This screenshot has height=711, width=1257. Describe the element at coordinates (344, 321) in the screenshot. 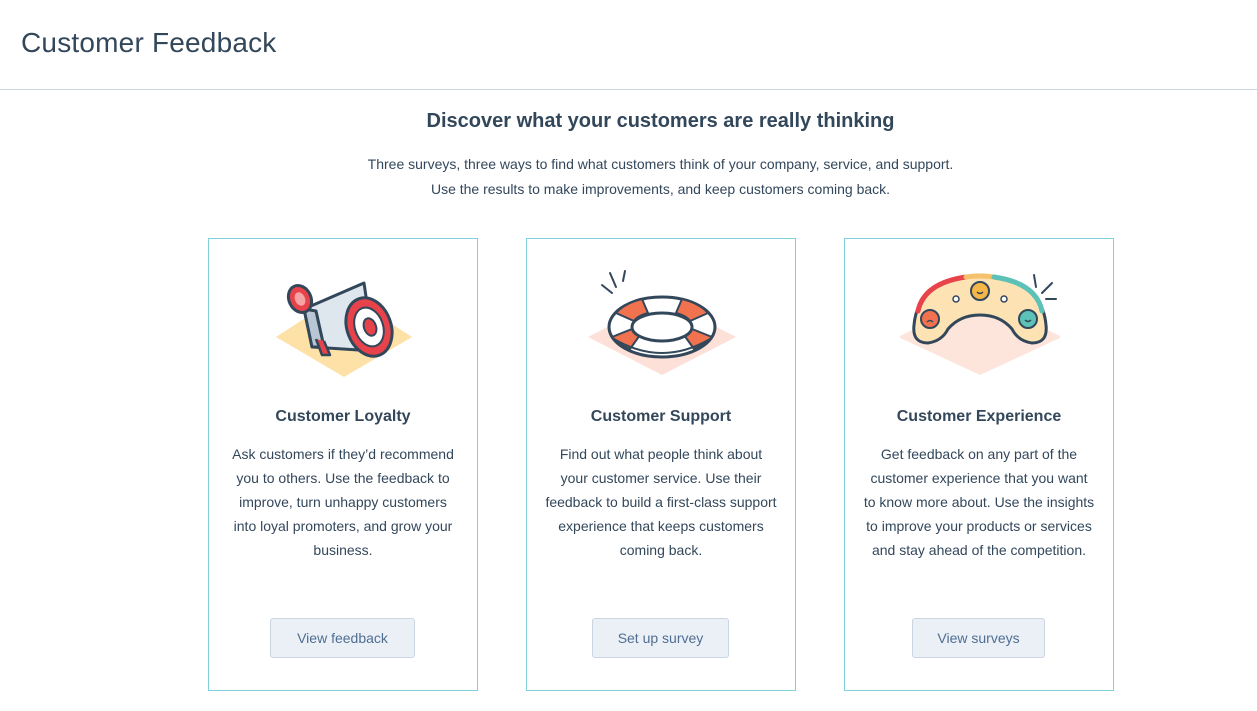

I see `megaphone-icon` at that location.